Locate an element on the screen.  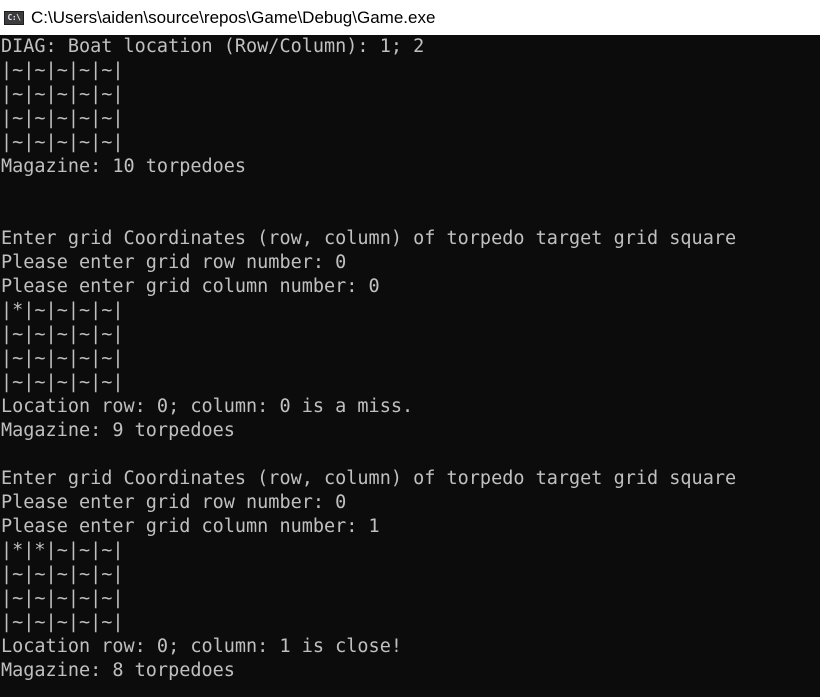
console-line: Location row: 0; column: 1 is close! is located at coordinates (201, 646).